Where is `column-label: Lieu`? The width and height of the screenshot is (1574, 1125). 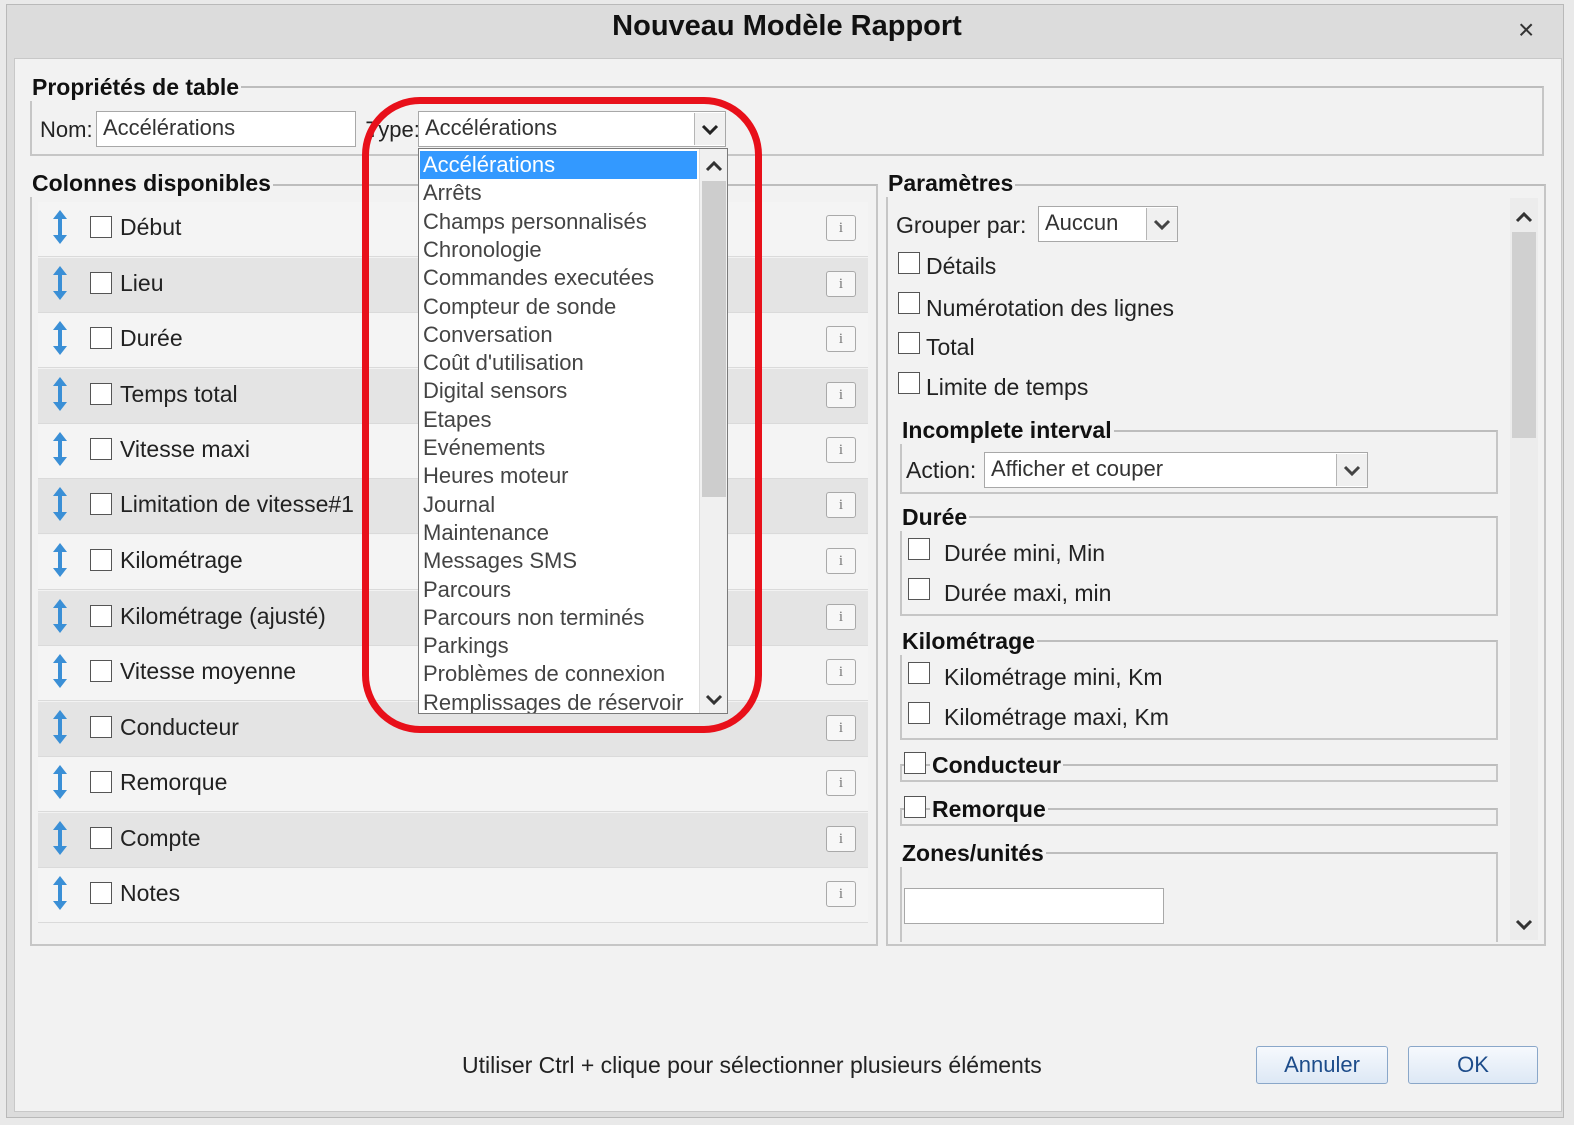
column-label: Lieu is located at coordinates (142, 283).